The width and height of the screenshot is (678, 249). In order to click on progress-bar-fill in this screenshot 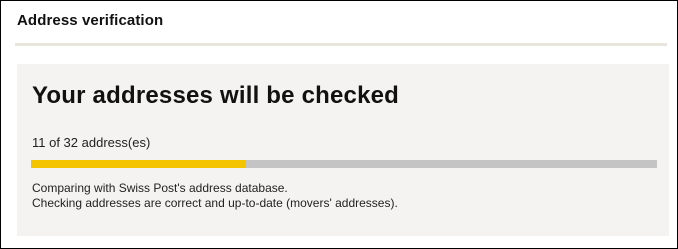, I will do `click(139, 164)`.